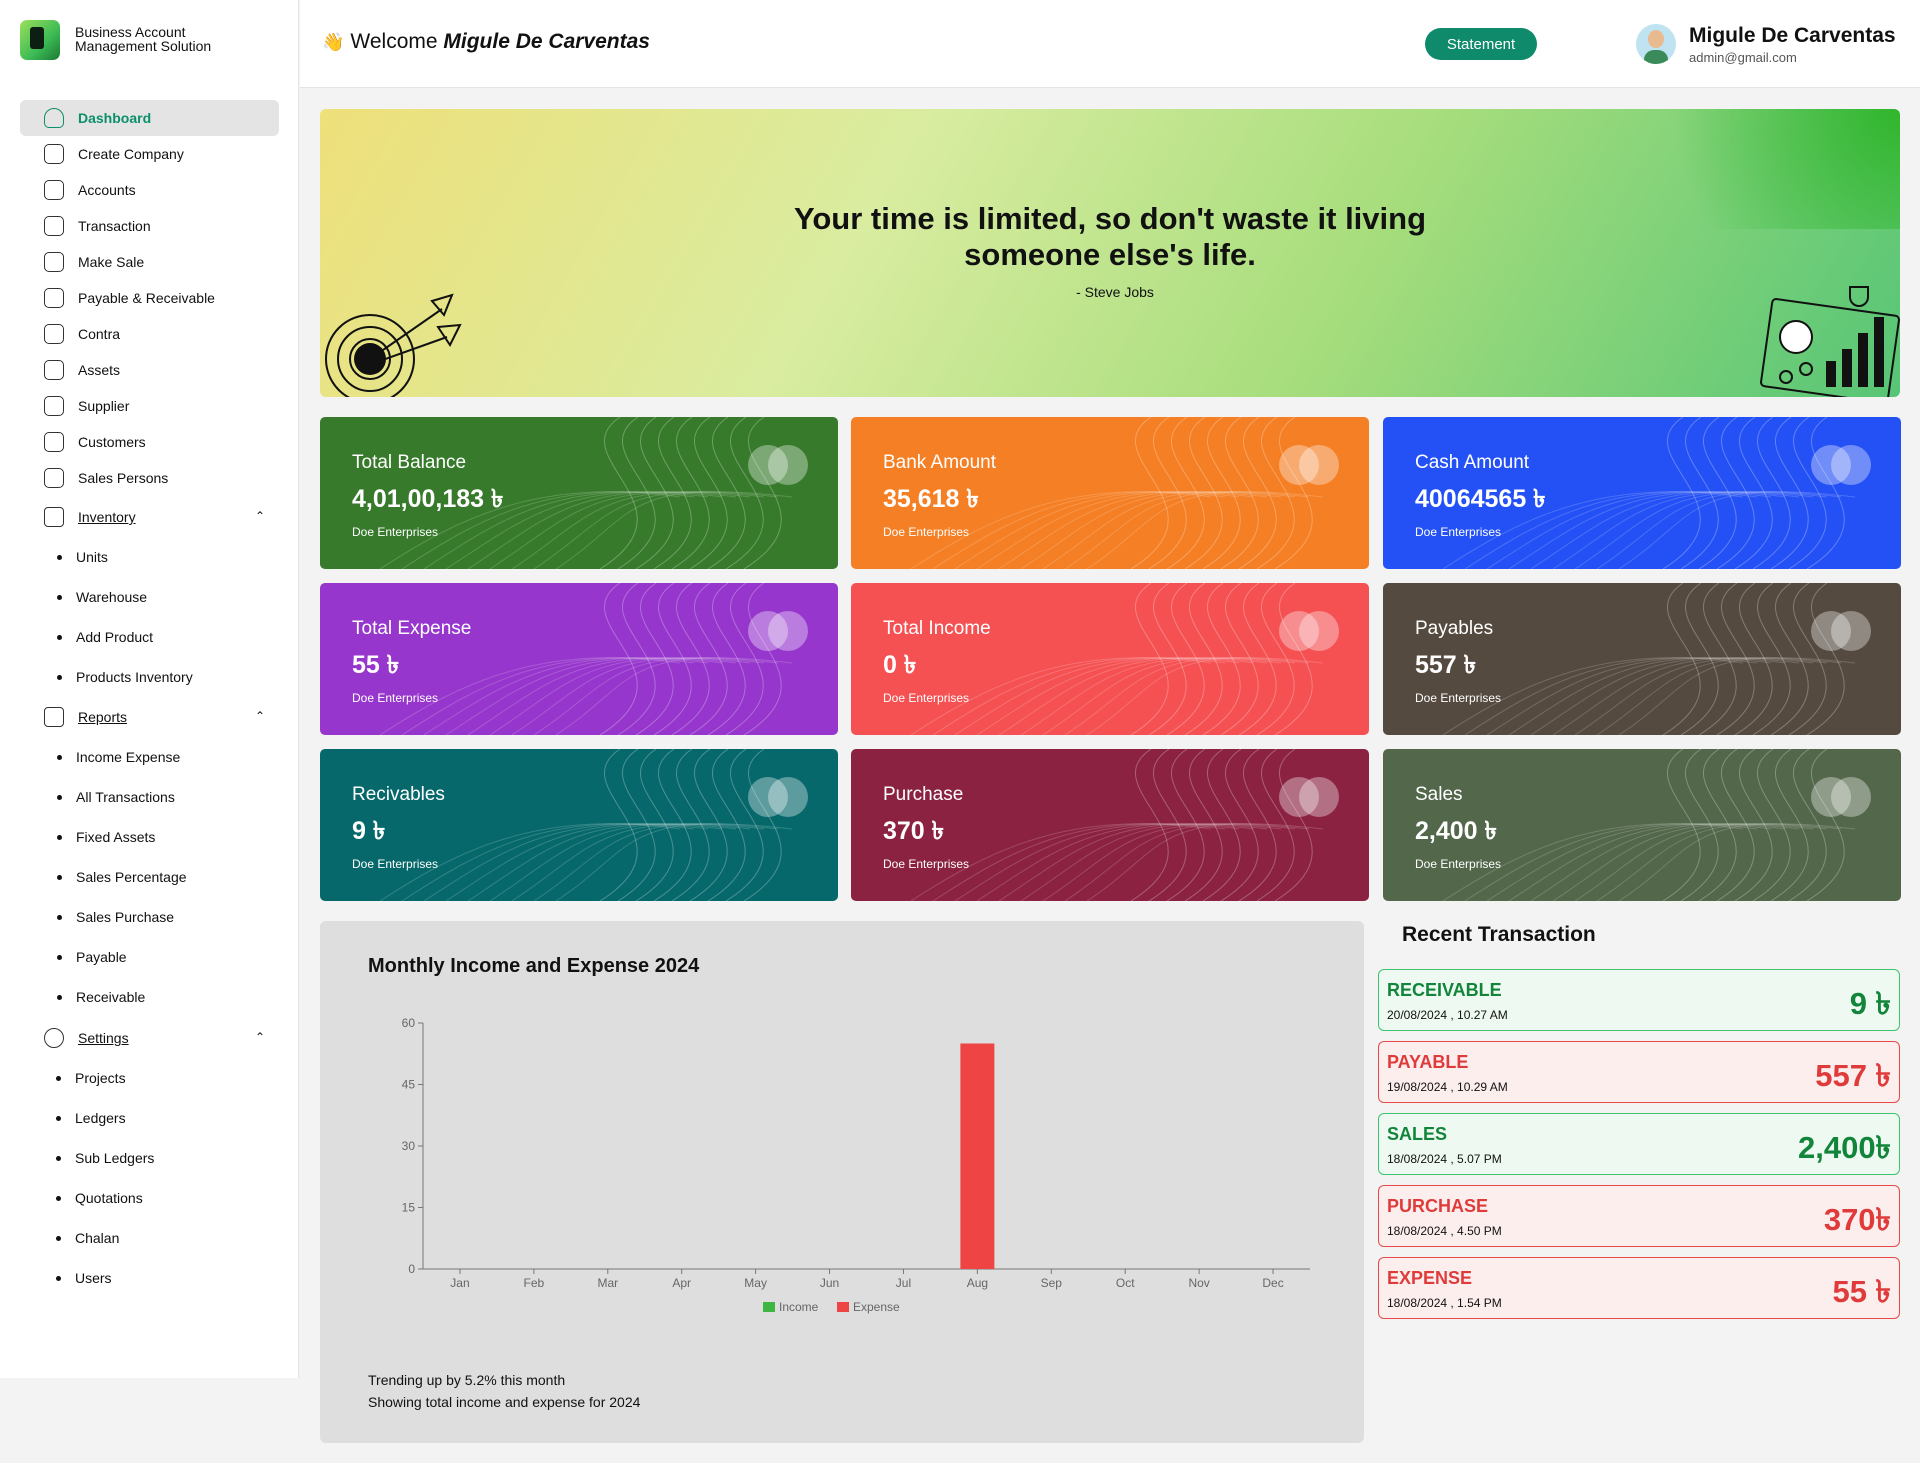  I want to click on sidebar-subitem-users: Users, so click(84, 1278).